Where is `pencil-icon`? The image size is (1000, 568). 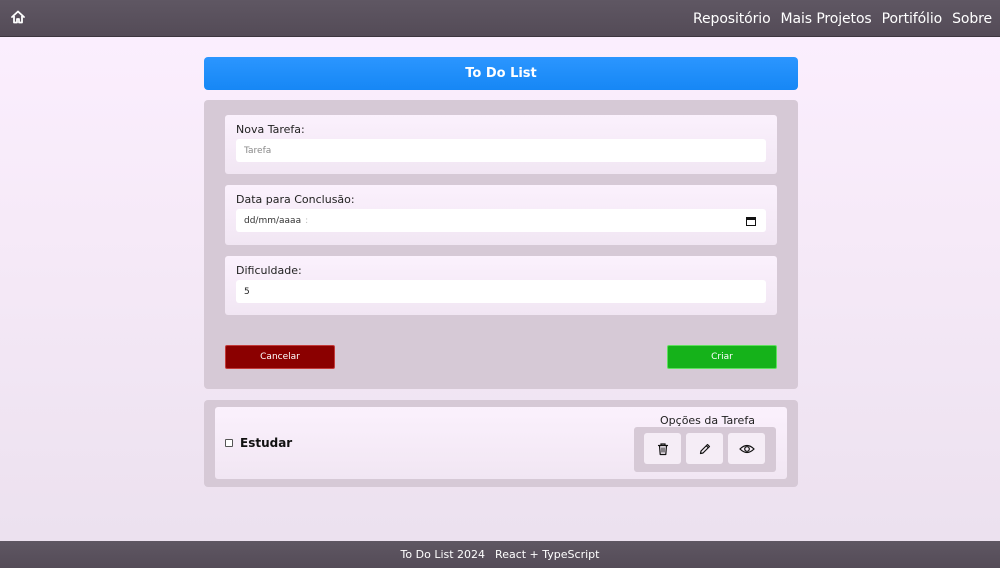
pencil-icon is located at coordinates (704, 448).